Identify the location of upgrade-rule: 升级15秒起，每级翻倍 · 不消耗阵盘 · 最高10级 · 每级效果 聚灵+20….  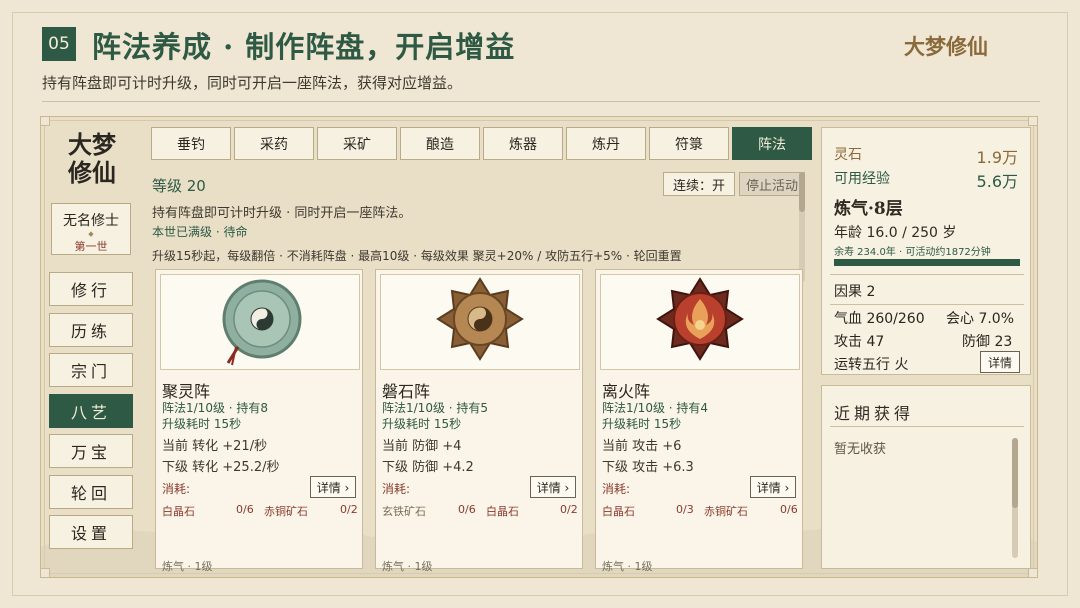
(417, 256).